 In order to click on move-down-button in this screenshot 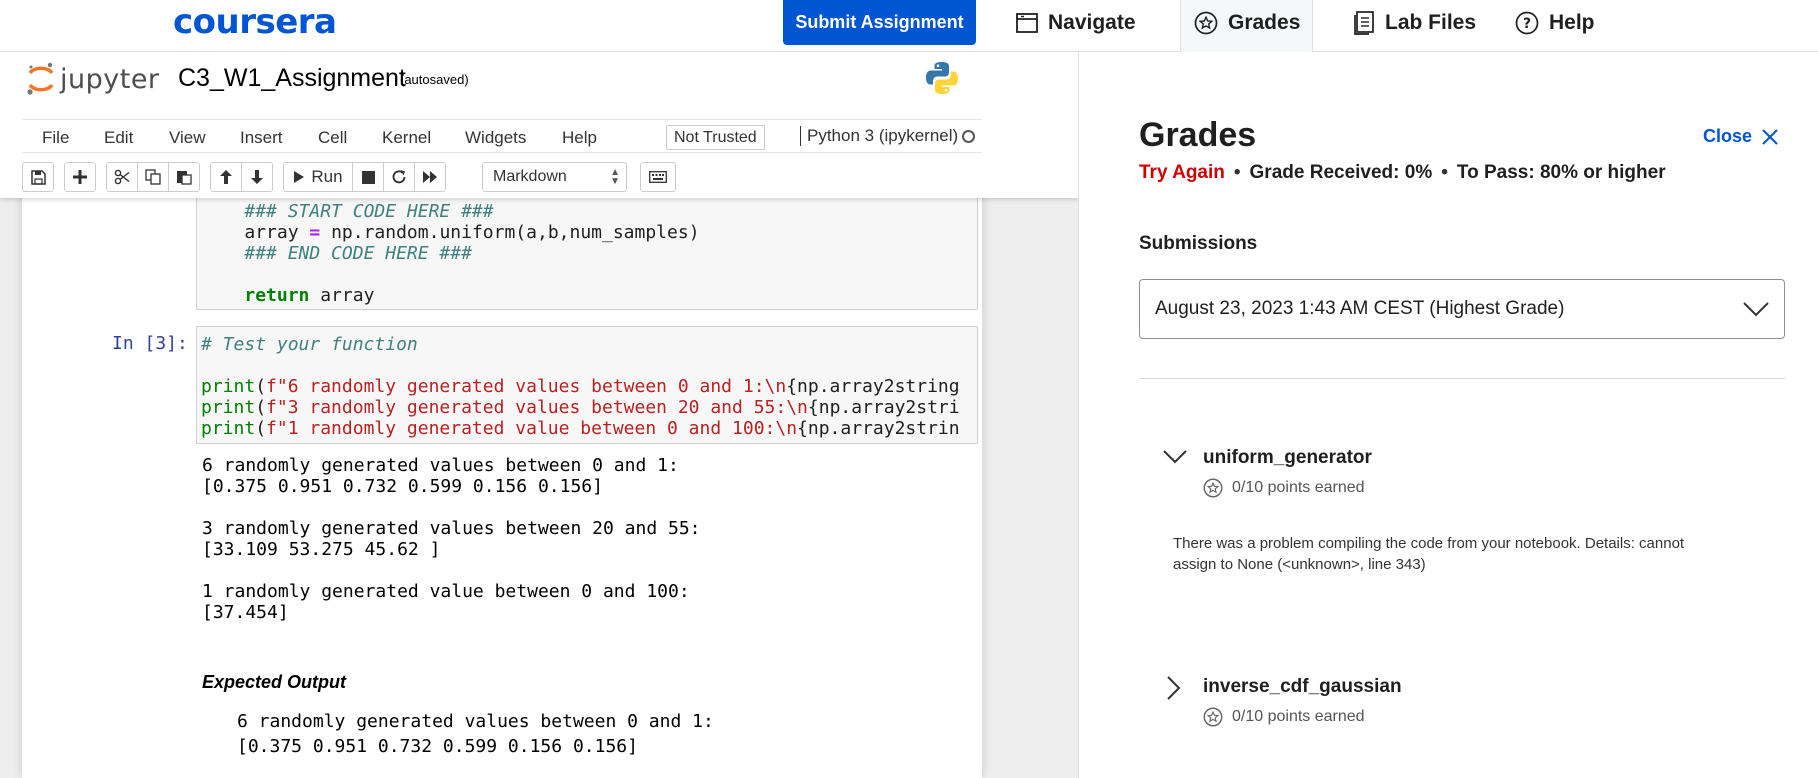, I will do `click(257, 177)`.